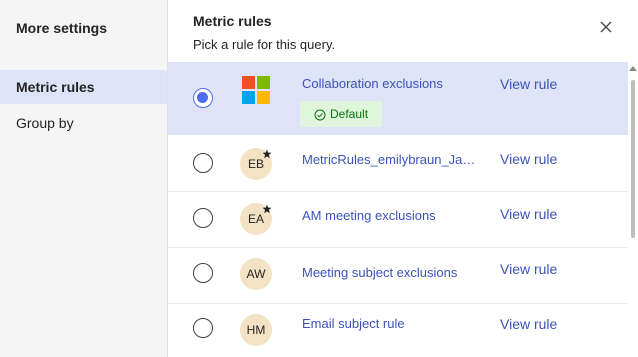 The height and width of the screenshot is (357, 638). What do you see at coordinates (379, 272) in the screenshot?
I see `rule-name: Meeting subject exclusions` at bounding box center [379, 272].